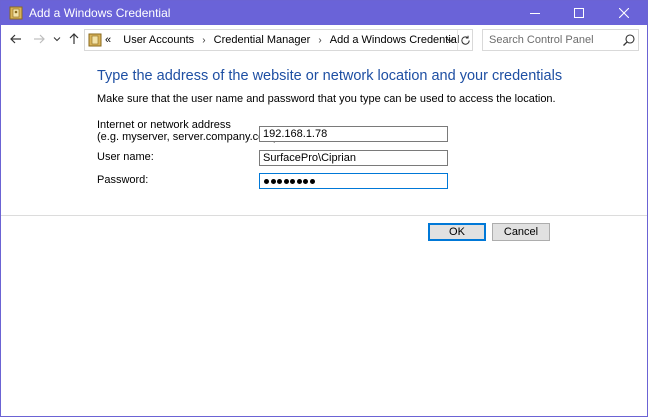  I want to click on password-label: Password:, so click(123, 180).